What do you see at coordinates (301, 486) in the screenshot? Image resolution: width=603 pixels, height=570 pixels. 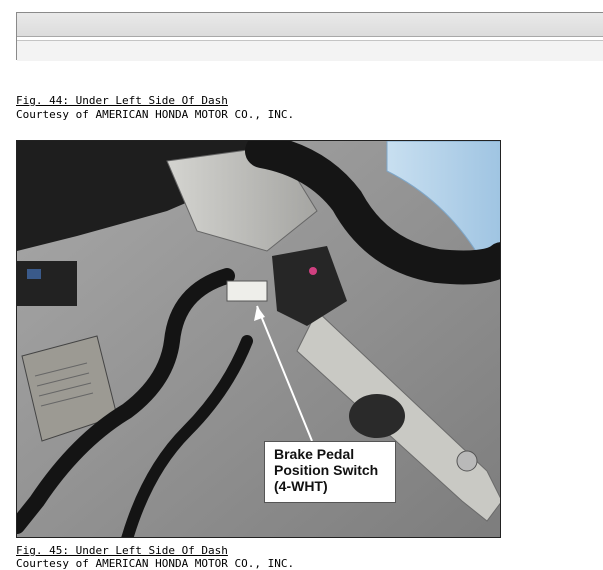 I see `callout-line: (4-WHT)` at bounding box center [301, 486].